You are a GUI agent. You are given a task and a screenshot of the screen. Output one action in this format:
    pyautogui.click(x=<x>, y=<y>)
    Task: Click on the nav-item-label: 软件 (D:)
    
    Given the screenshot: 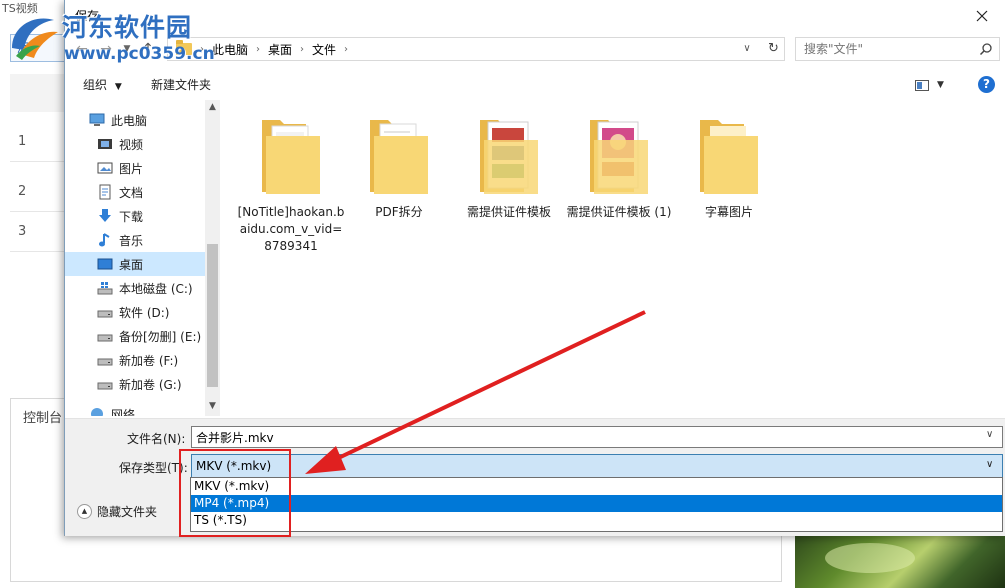 What is the action you would take?
    pyautogui.click(x=144, y=312)
    